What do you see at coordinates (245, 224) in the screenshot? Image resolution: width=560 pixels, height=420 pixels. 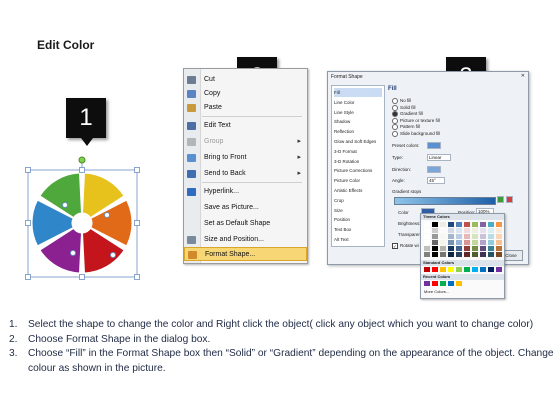 I see `menu-item-set-as-default-shape: Set as Default Shape` at bounding box center [245, 224].